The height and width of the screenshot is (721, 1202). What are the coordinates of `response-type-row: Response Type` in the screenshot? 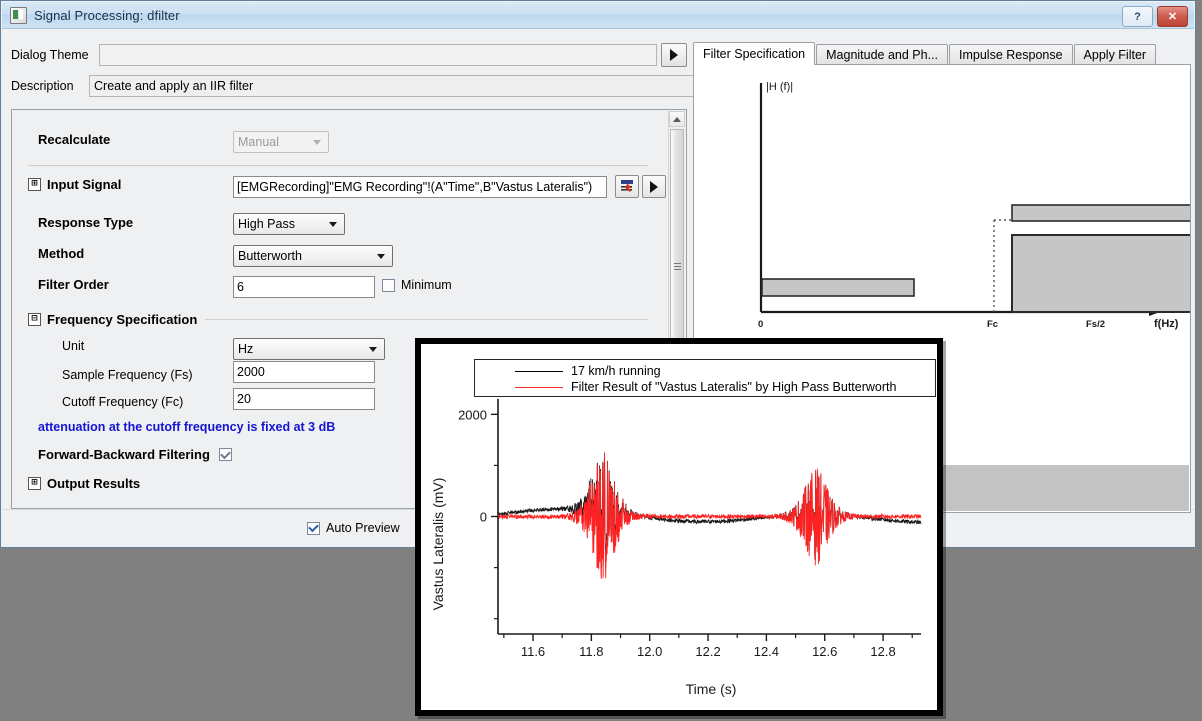 It's located at (85, 222).